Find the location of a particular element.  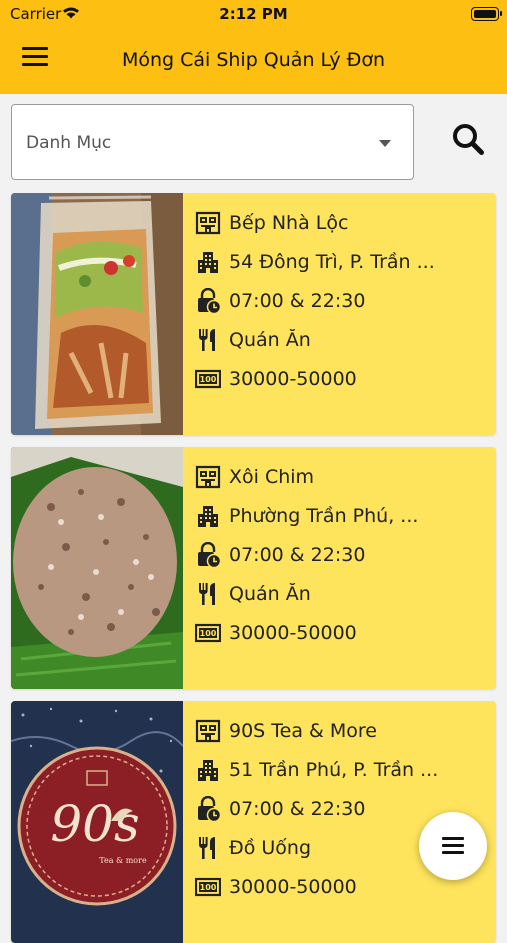

search-icon is located at coordinates (469, 140).